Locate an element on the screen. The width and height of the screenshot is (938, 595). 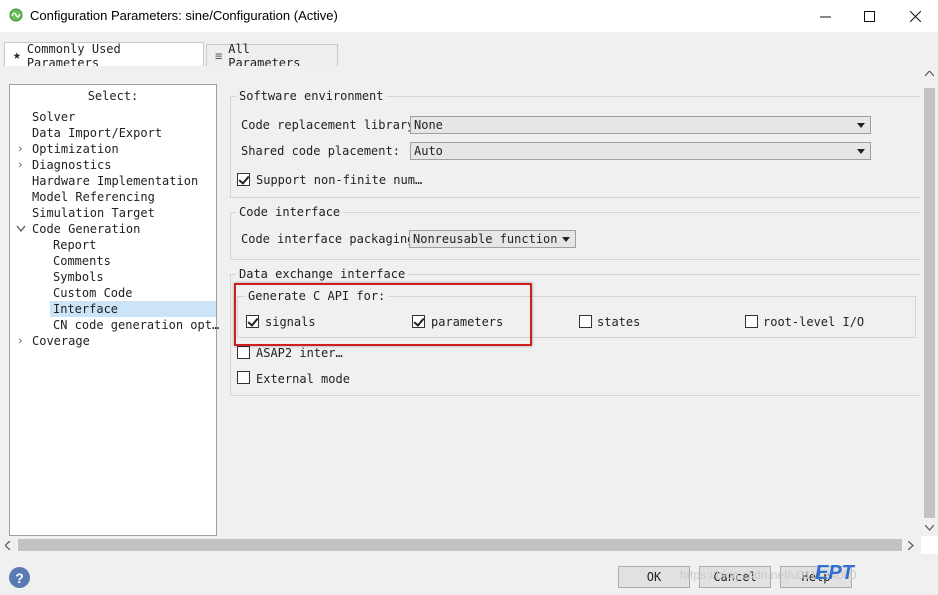
support-nonfinite-checkbox is located at coordinates (243, 179).